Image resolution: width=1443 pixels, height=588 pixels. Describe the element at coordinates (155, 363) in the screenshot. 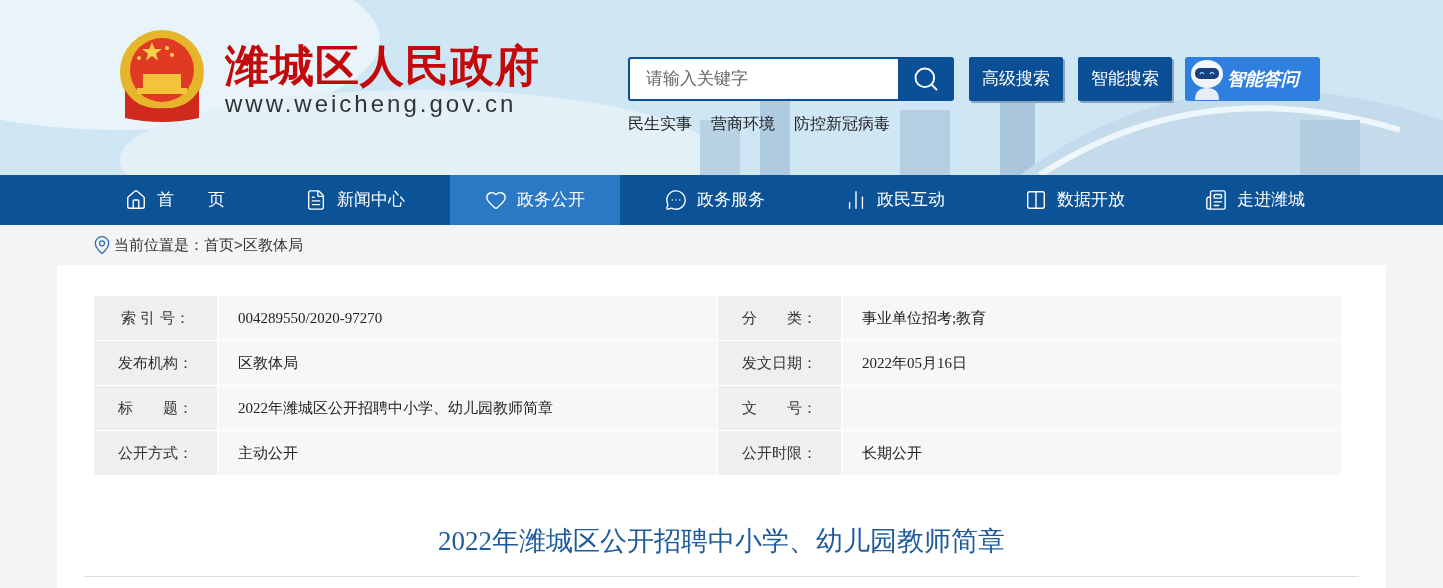

I see `field-label: 发布机构：` at that location.